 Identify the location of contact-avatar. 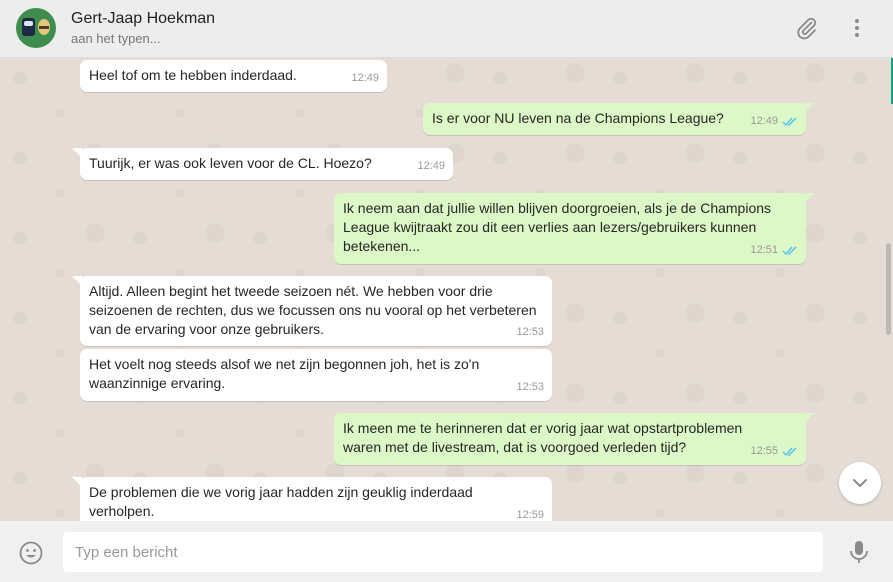
(36, 28).